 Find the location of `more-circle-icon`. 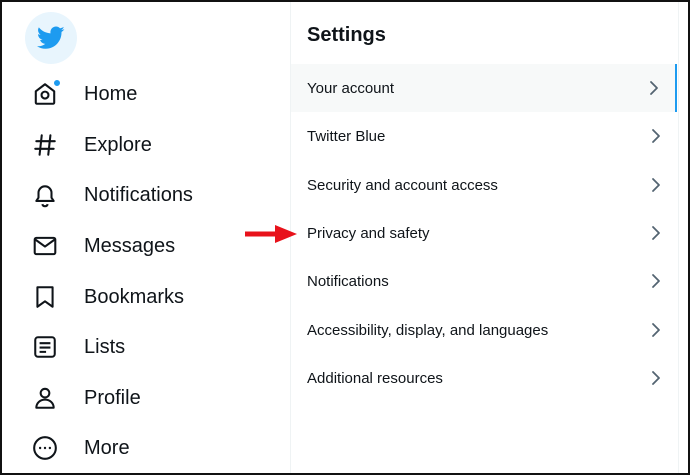

more-circle-icon is located at coordinates (48, 448).